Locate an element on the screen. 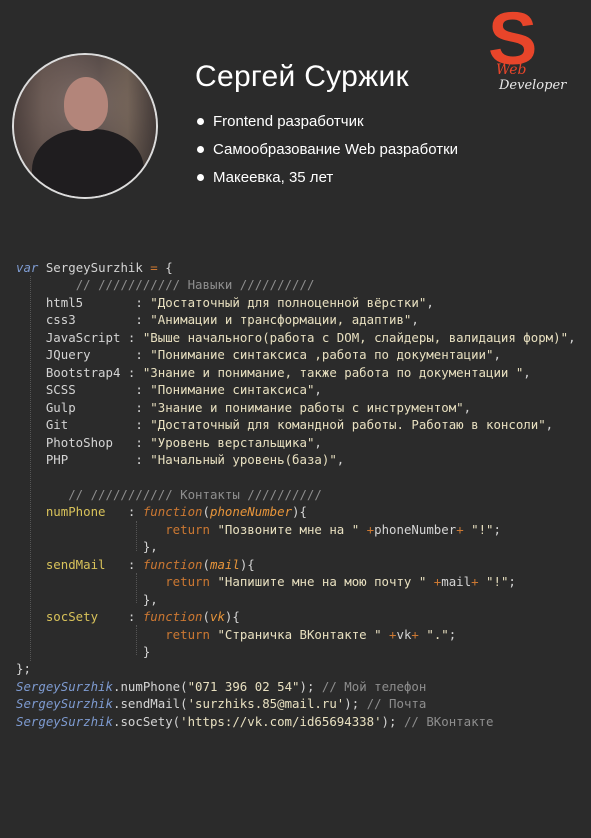 The image size is (591, 838). logo-web-text: Web is located at coordinates (511, 70).